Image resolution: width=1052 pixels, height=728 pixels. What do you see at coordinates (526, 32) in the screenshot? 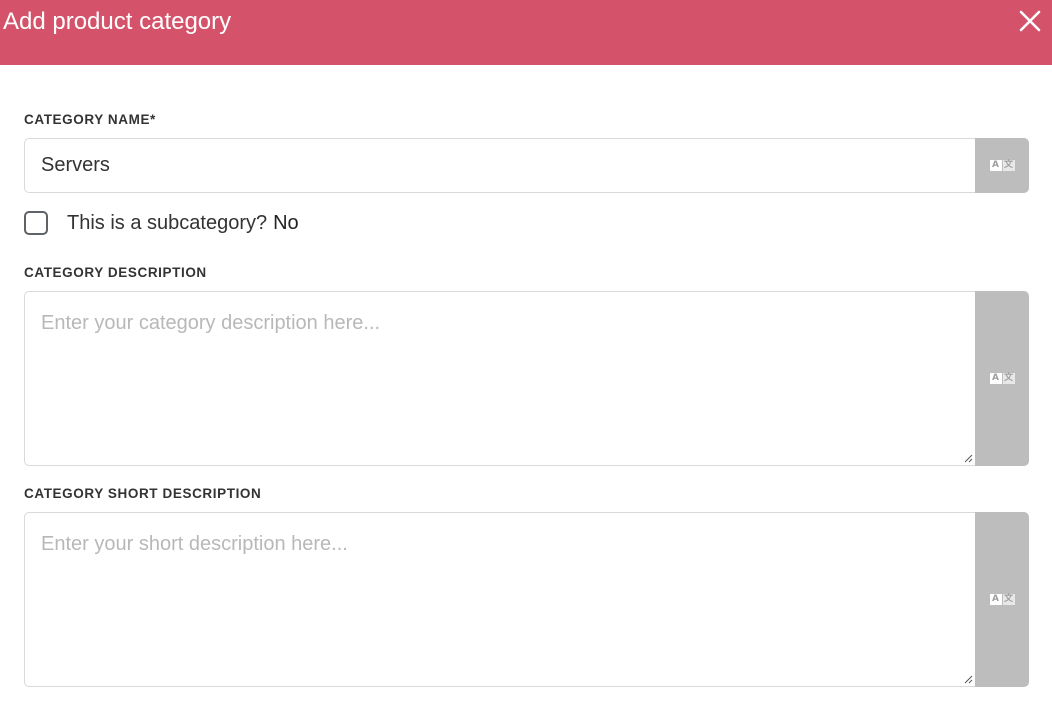
I see `modal-header: Add product category` at bounding box center [526, 32].